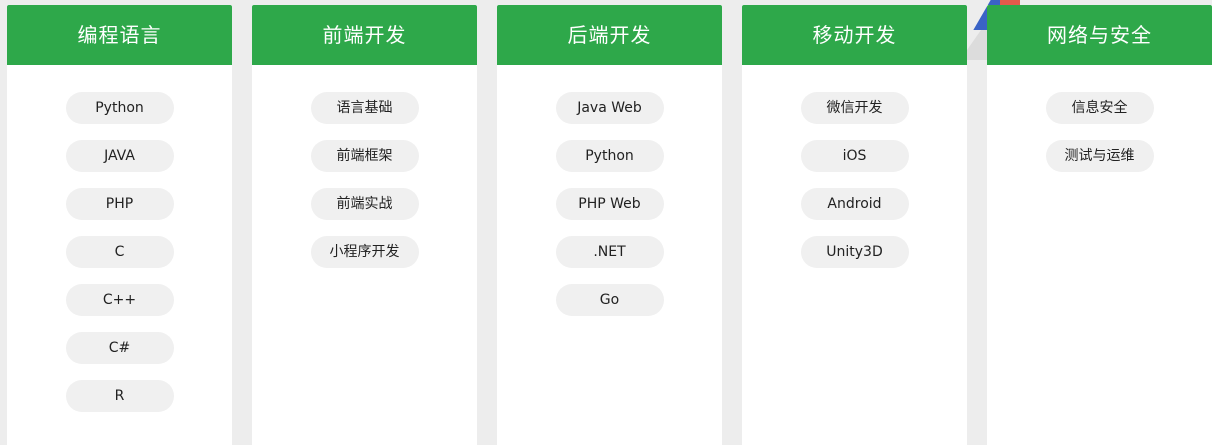 This screenshot has height=445, width=1212. Describe the element at coordinates (609, 204) in the screenshot. I see `tag-php-web: PHP Web` at that location.